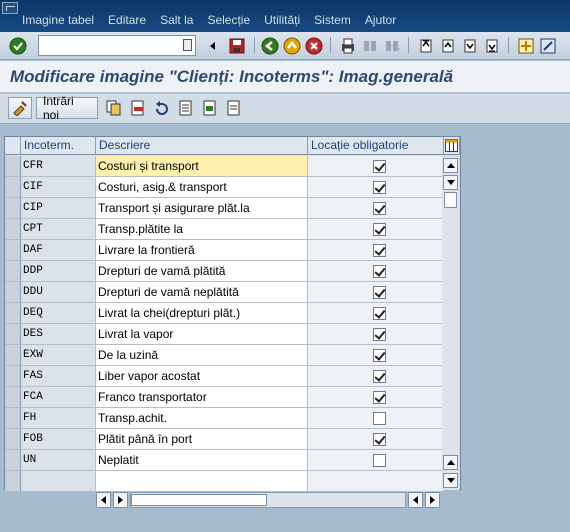 Image resolution: width=570 pixels, height=532 pixels. What do you see at coordinates (292, 46) in the screenshot?
I see `exit-icon` at bounding box center [292, 46].